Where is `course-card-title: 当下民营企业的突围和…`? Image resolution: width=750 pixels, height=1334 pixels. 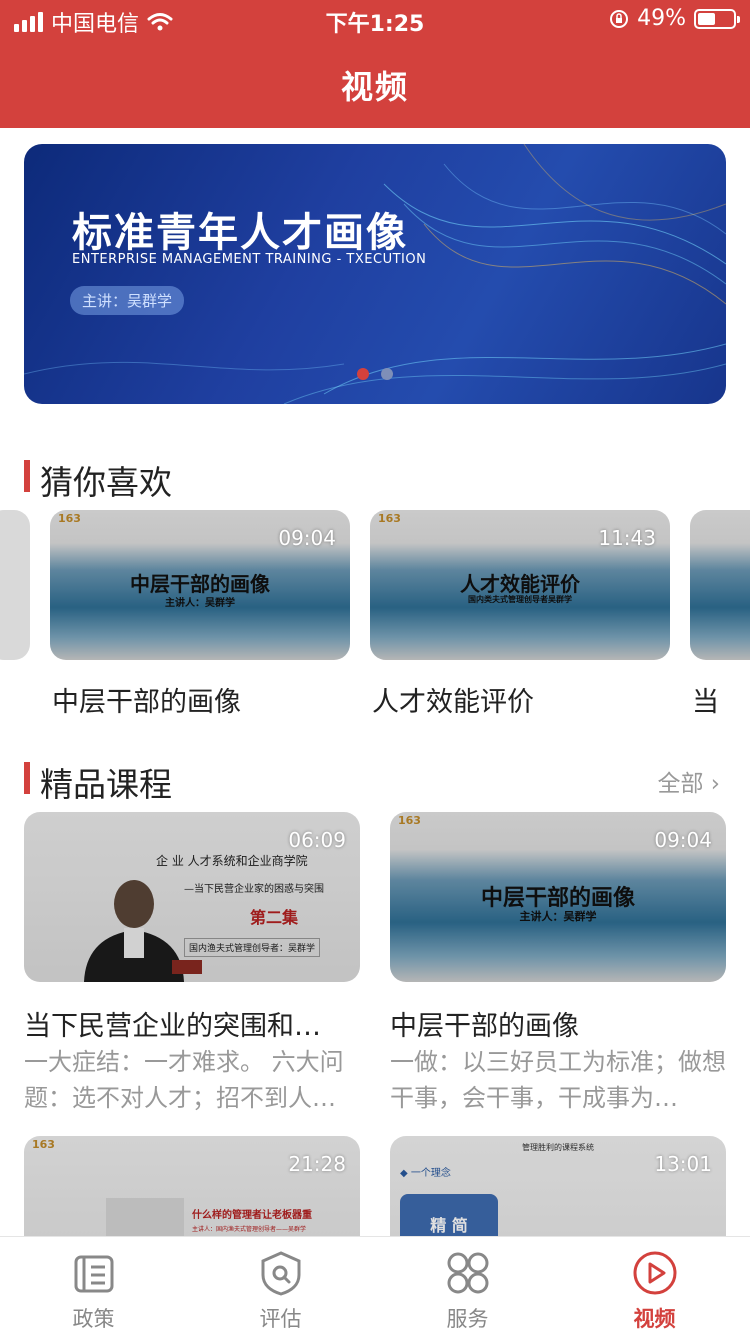
course-card-title: 当下民营企业的突围和… is located at coordinates (192, 1023).